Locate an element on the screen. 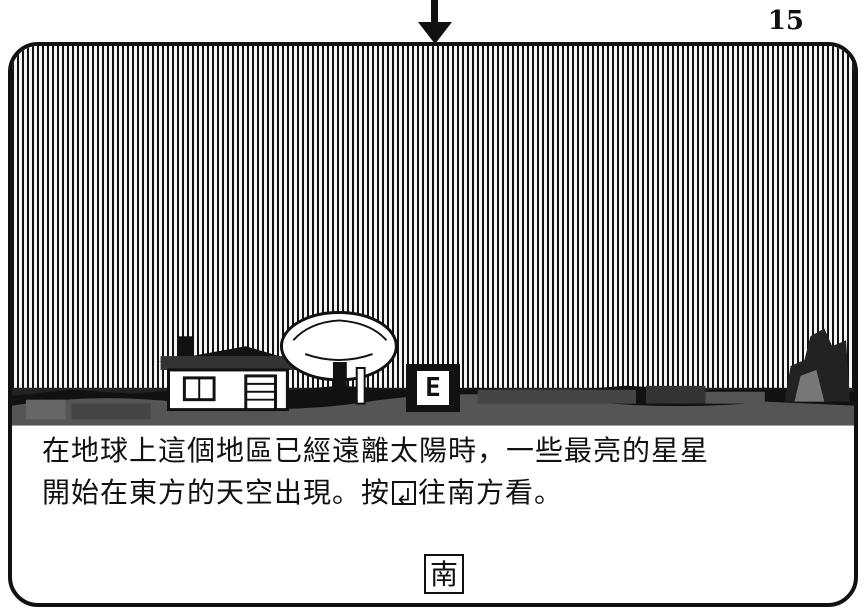 This screenshot has height=611, width=866. house is located at coordinates (229, 374).